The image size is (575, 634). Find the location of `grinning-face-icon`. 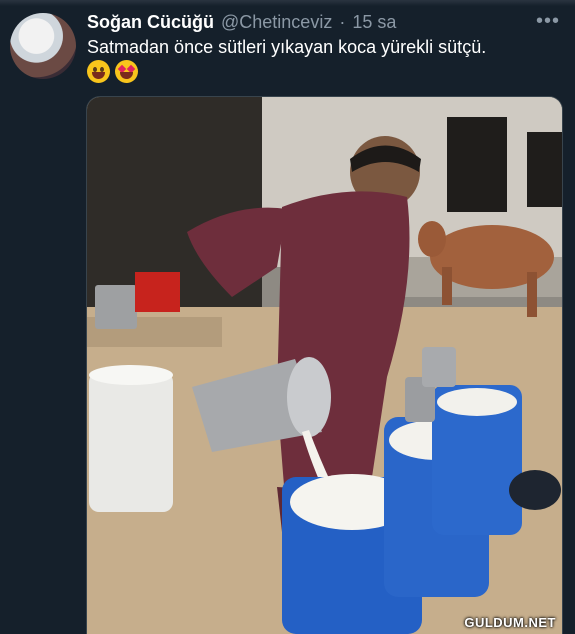

grinning-face-icon is located at coordinates (98, 71).